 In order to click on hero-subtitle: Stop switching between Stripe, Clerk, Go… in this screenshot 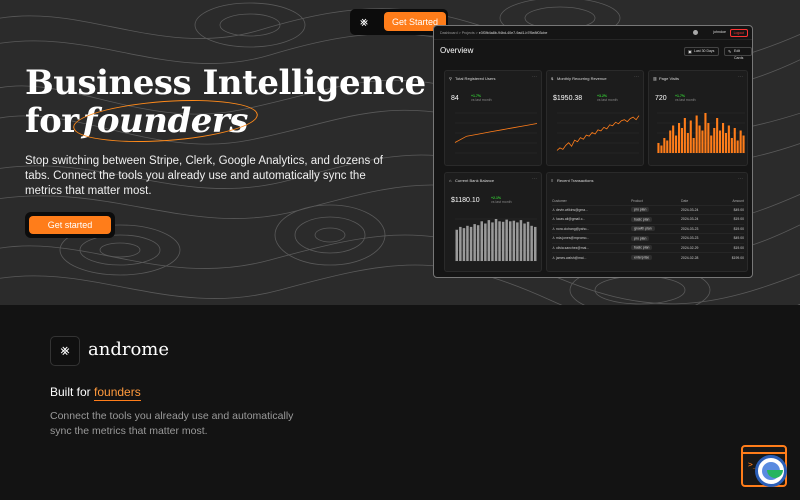, I will do `click(204, 176)`.